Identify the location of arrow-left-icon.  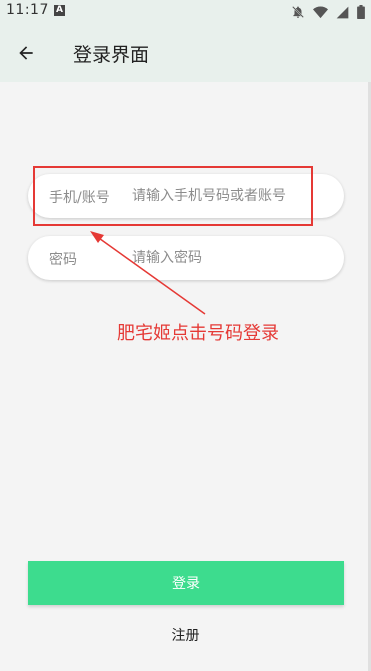
(26, 53).